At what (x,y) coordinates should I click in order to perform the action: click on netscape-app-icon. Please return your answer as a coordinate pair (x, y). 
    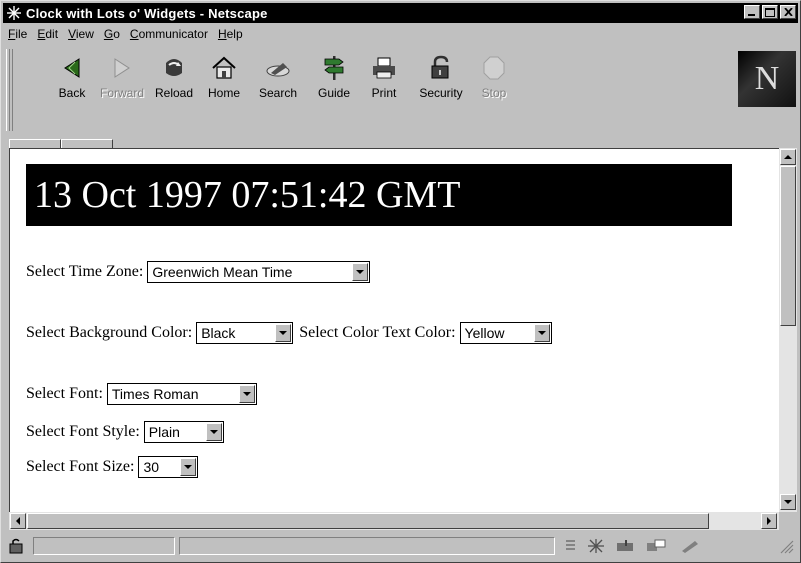
    Looking at the image, I should click on (14, 13).